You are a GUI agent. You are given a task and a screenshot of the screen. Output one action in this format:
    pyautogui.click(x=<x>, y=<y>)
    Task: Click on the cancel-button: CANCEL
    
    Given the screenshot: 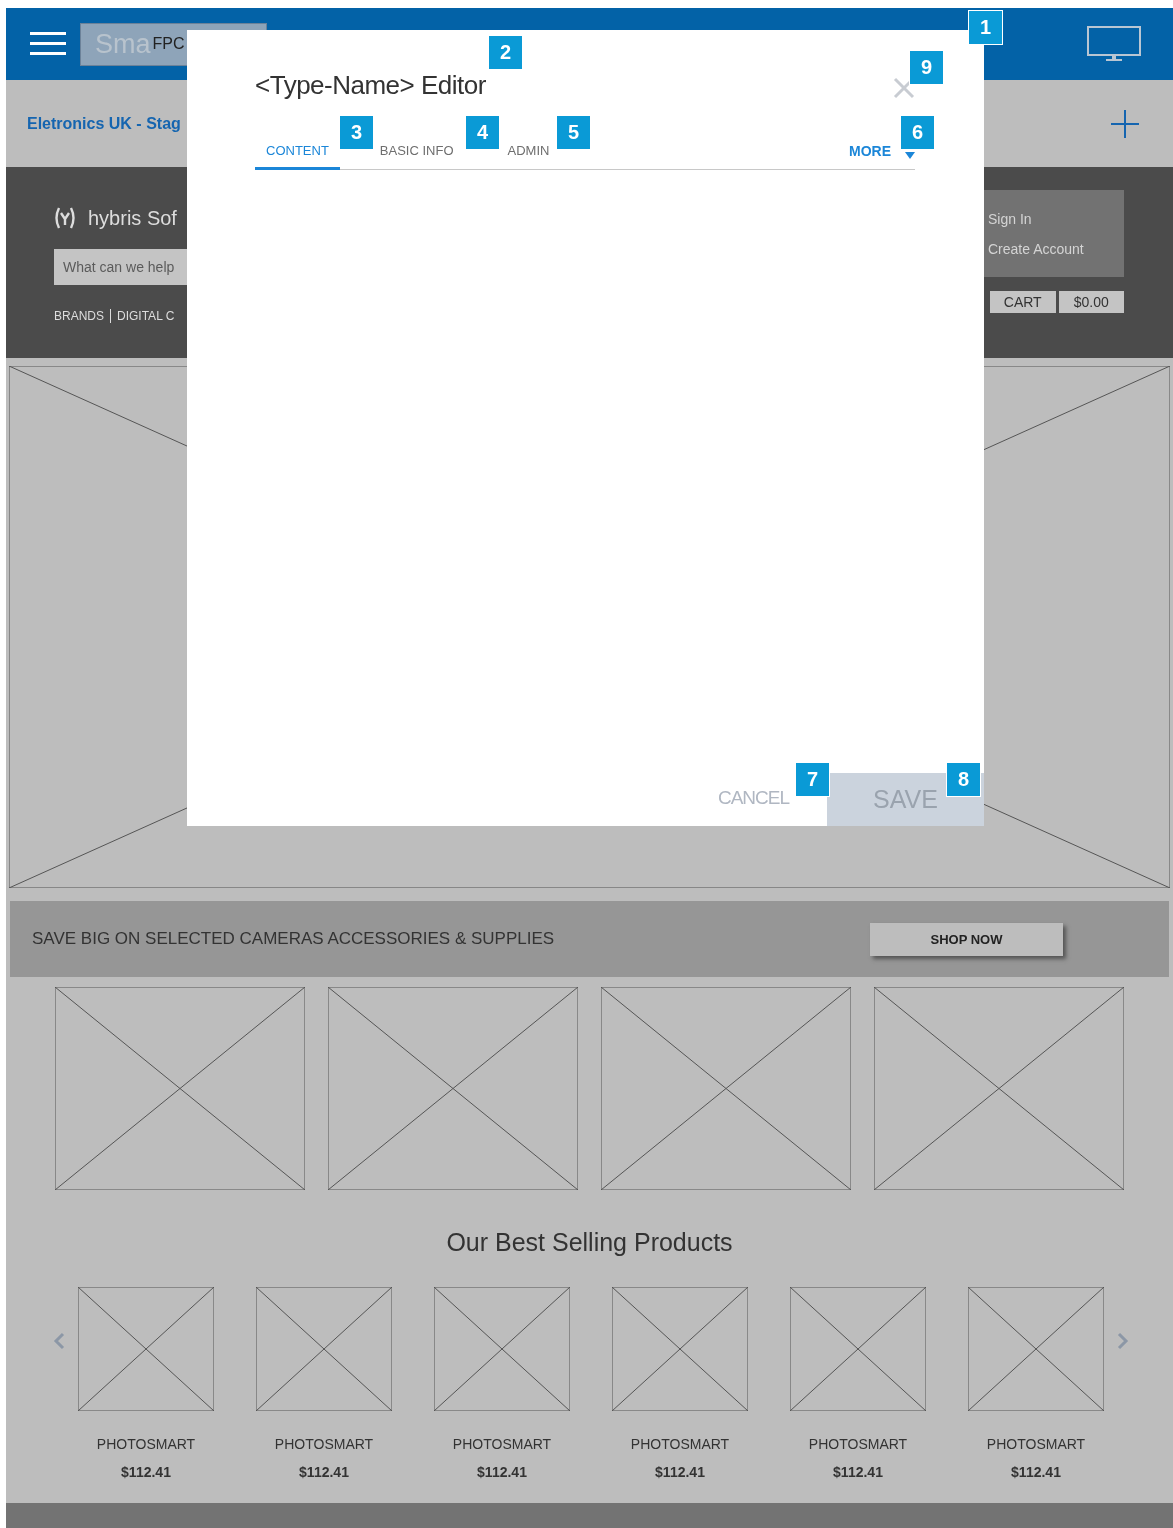 What is the action you would take?
    pyautogui.click(x=753, y=798)
    